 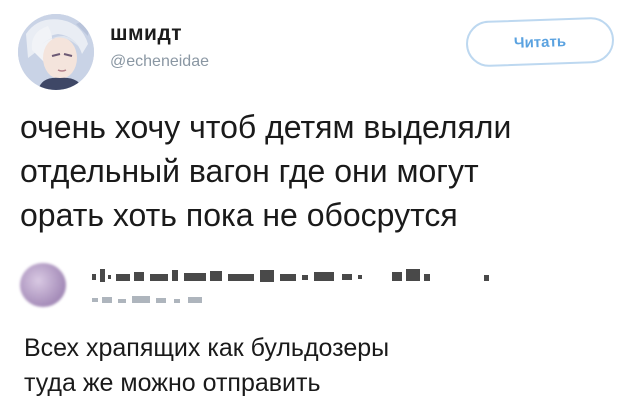 What do you see at coordinates (266, 127) in the screenshot?
I see `tweet-text-line: очень хочу чтоб детям выделяли` at bounding box center [266, 127].